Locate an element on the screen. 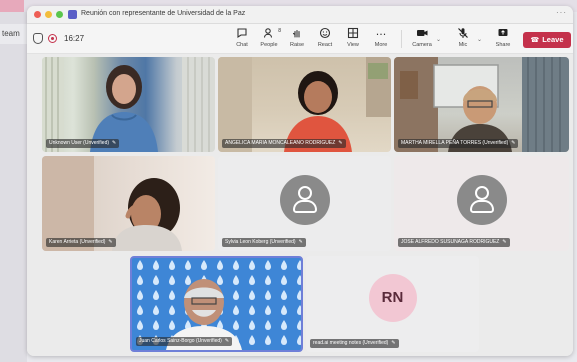 Image resolution: width=577 pixels, height=362 pixels. avatar-initials: RN is located at coordinates (392, 298).